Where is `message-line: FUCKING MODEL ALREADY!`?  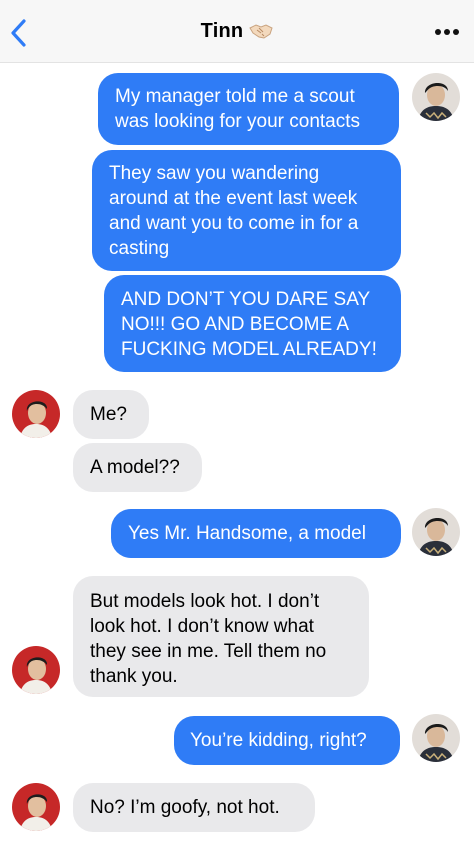
message-line: FUCKING MODEL ALREADY! is located at coordinates (249, 349).